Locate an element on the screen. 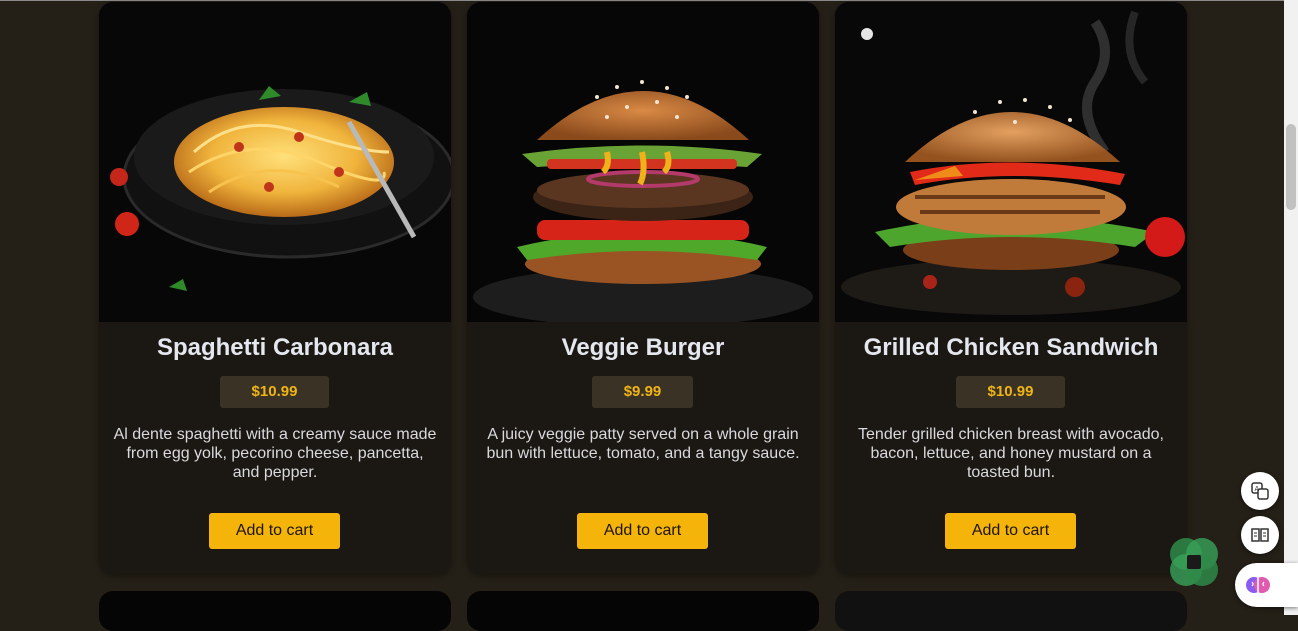 The height and width of the screenshot is (631, 1298). translate-button: A is located at coordinates (1260, 491).